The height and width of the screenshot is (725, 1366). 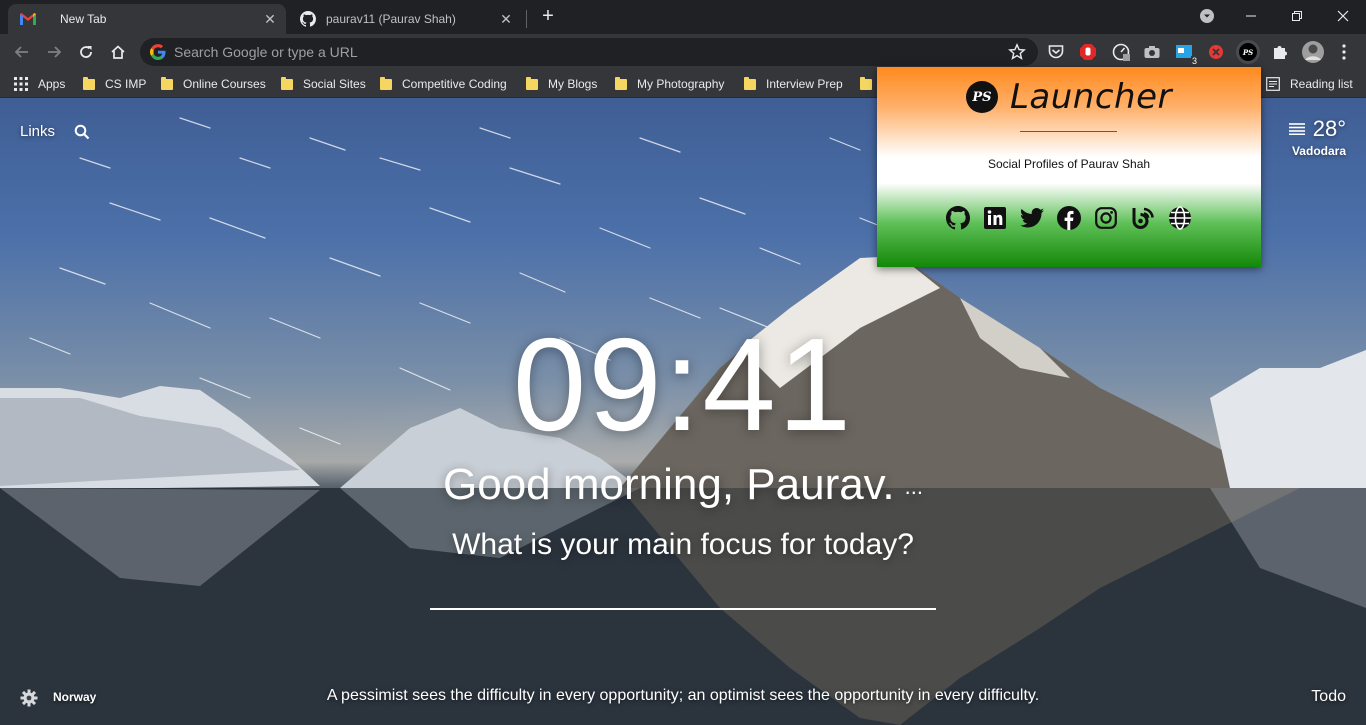 I want to click on profile-avatar, so click(x=1313, y=52).